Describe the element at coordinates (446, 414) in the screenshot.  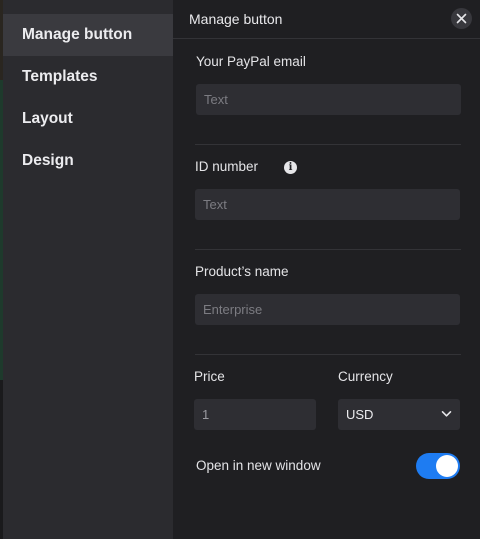
I see `chevron-down-icon` at that location.